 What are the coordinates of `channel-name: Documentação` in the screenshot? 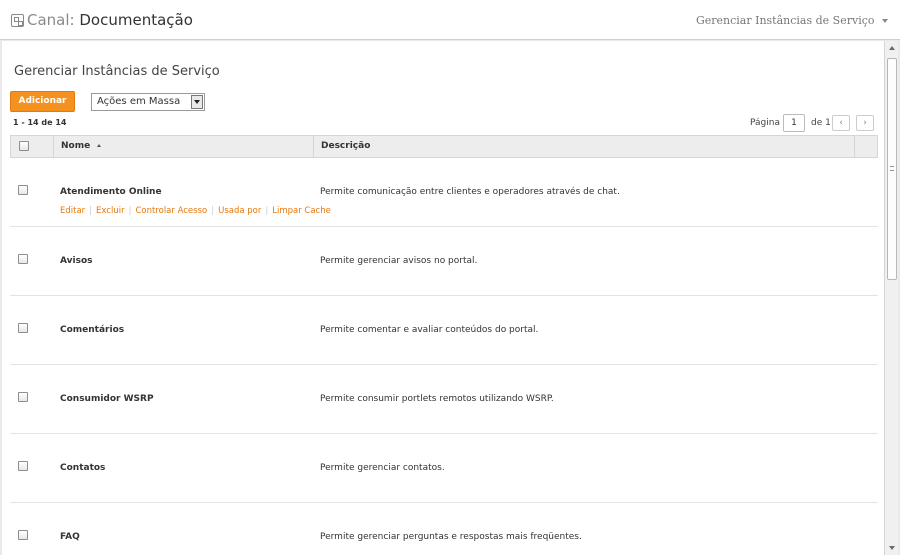 It's located at (136, 20).